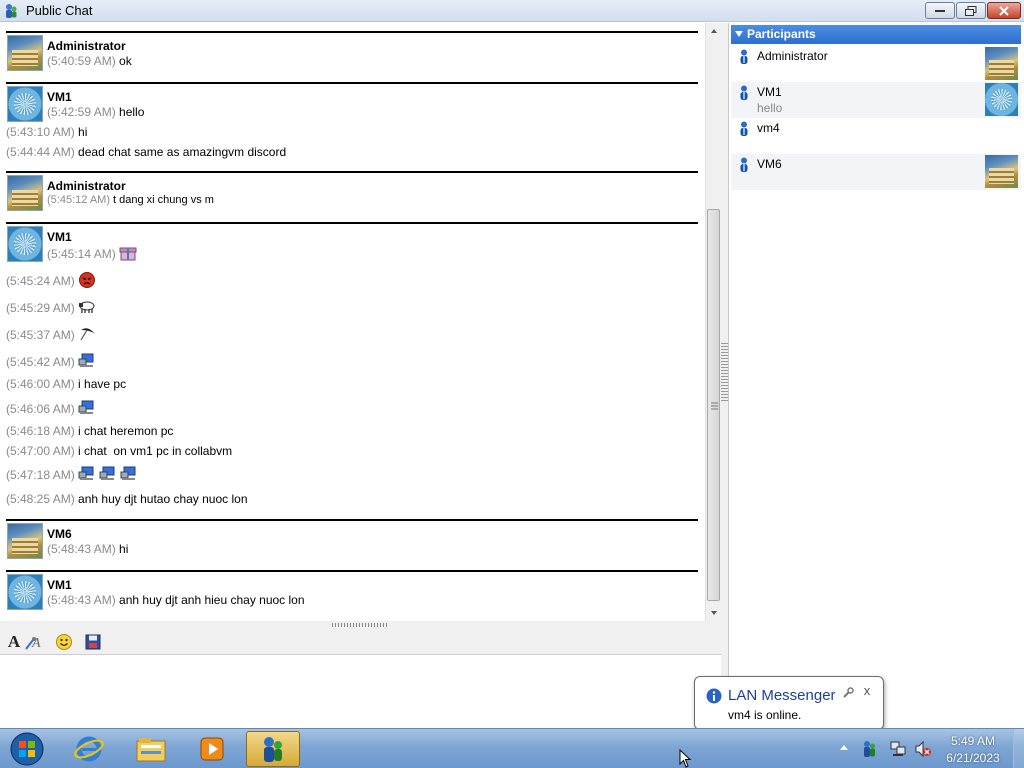 The image size is (1024, 768). Describe the element at coordinates (685, 758) in the screenshot. I see `mouse-cursor-icon` at that location.